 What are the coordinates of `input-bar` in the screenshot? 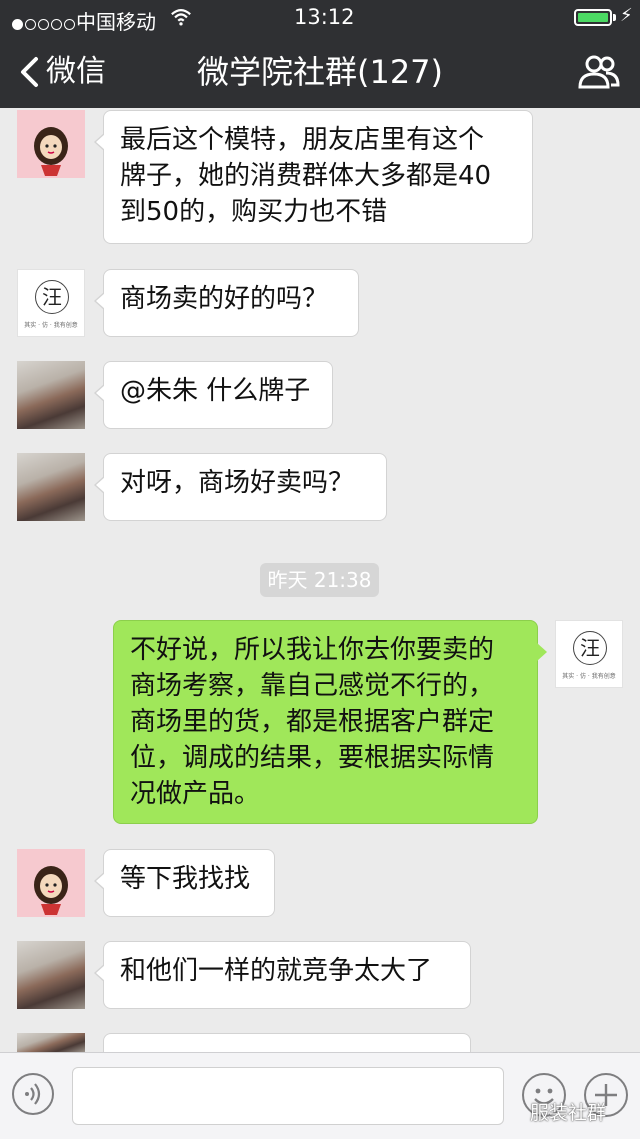 It's located at (320, 1095).